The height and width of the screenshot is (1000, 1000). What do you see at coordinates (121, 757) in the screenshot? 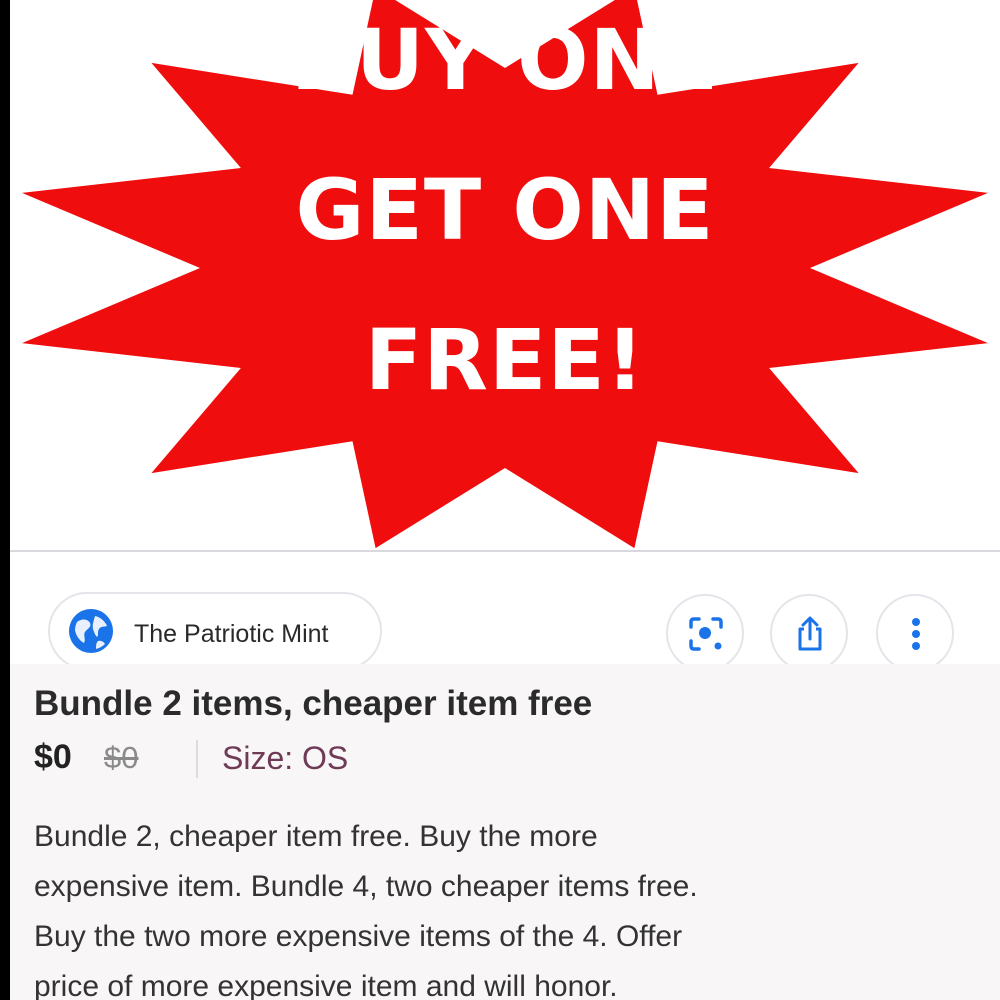
I see `original-price: $0` at bounding box center [121, 757].